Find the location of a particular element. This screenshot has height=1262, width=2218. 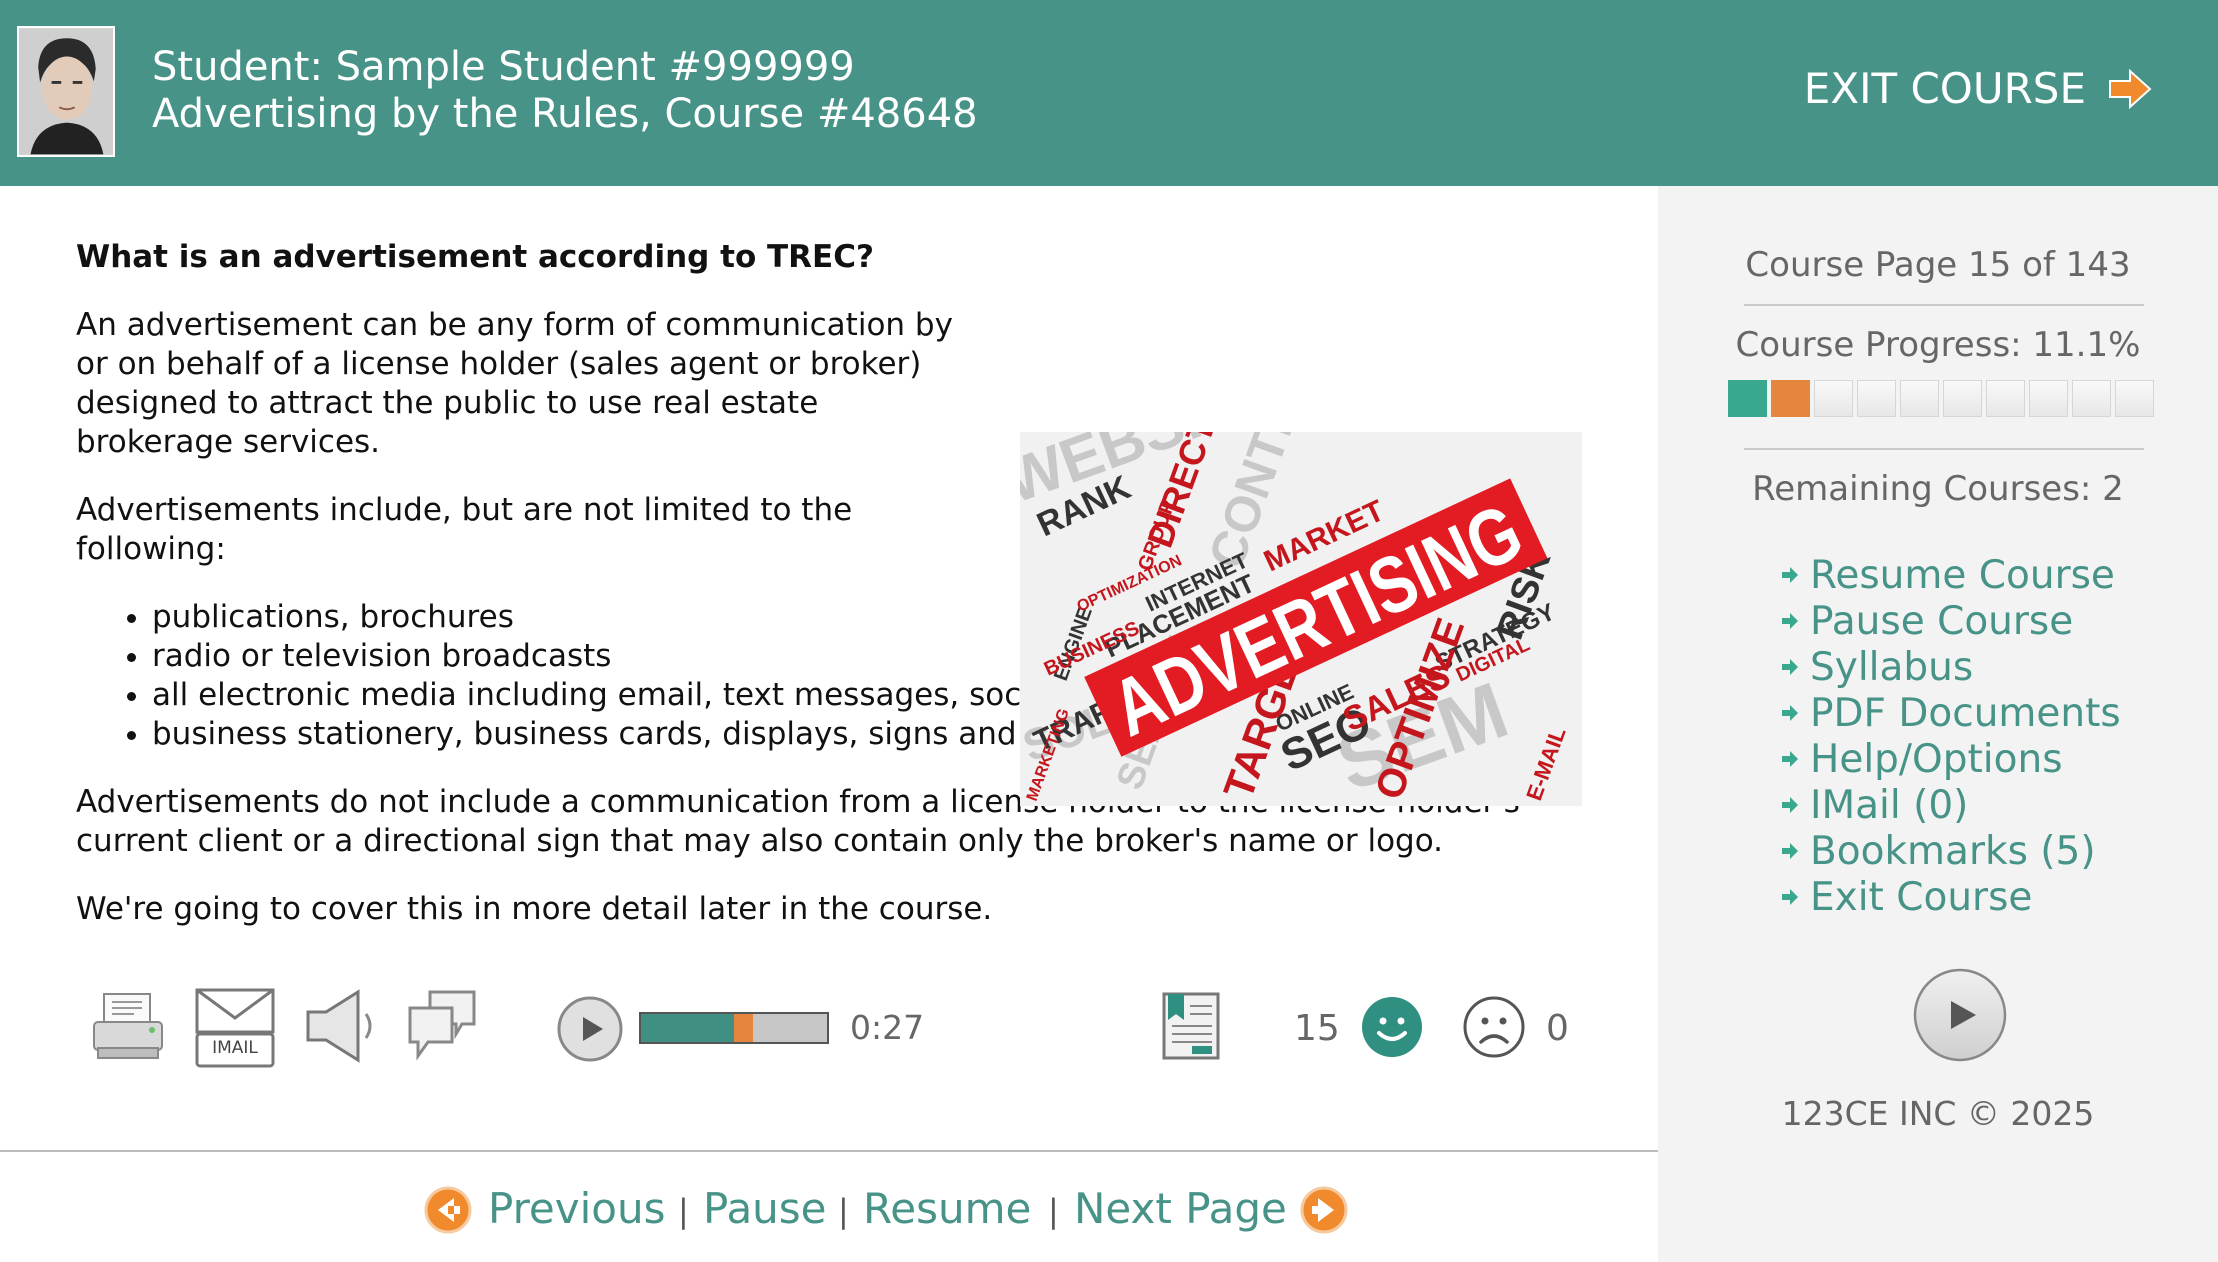

sidebar-item-pdf-documents: PDF Documents is located at coordinates (1950, 713).